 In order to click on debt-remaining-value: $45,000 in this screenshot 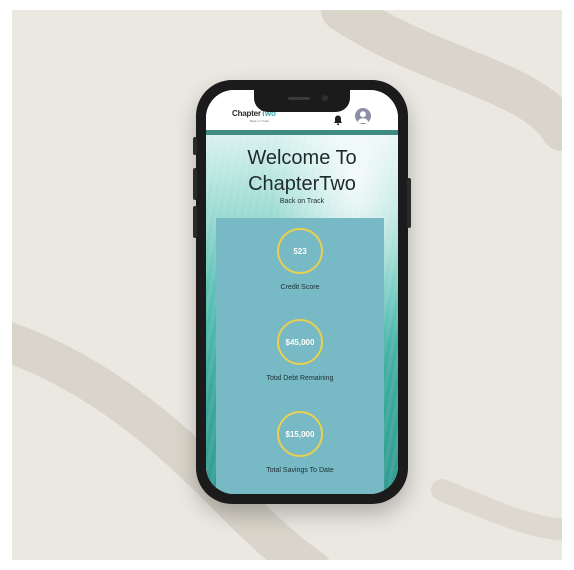, I will do `click(300, 342)`.